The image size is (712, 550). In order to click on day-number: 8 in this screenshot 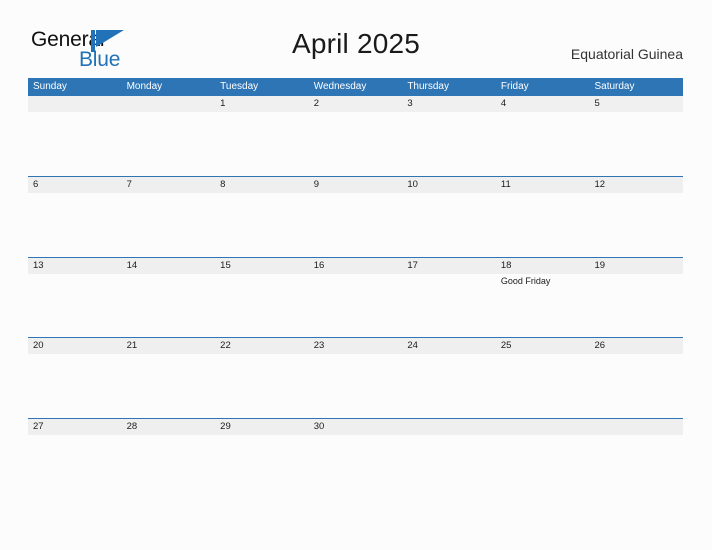, I will do `click(262, 185)`.